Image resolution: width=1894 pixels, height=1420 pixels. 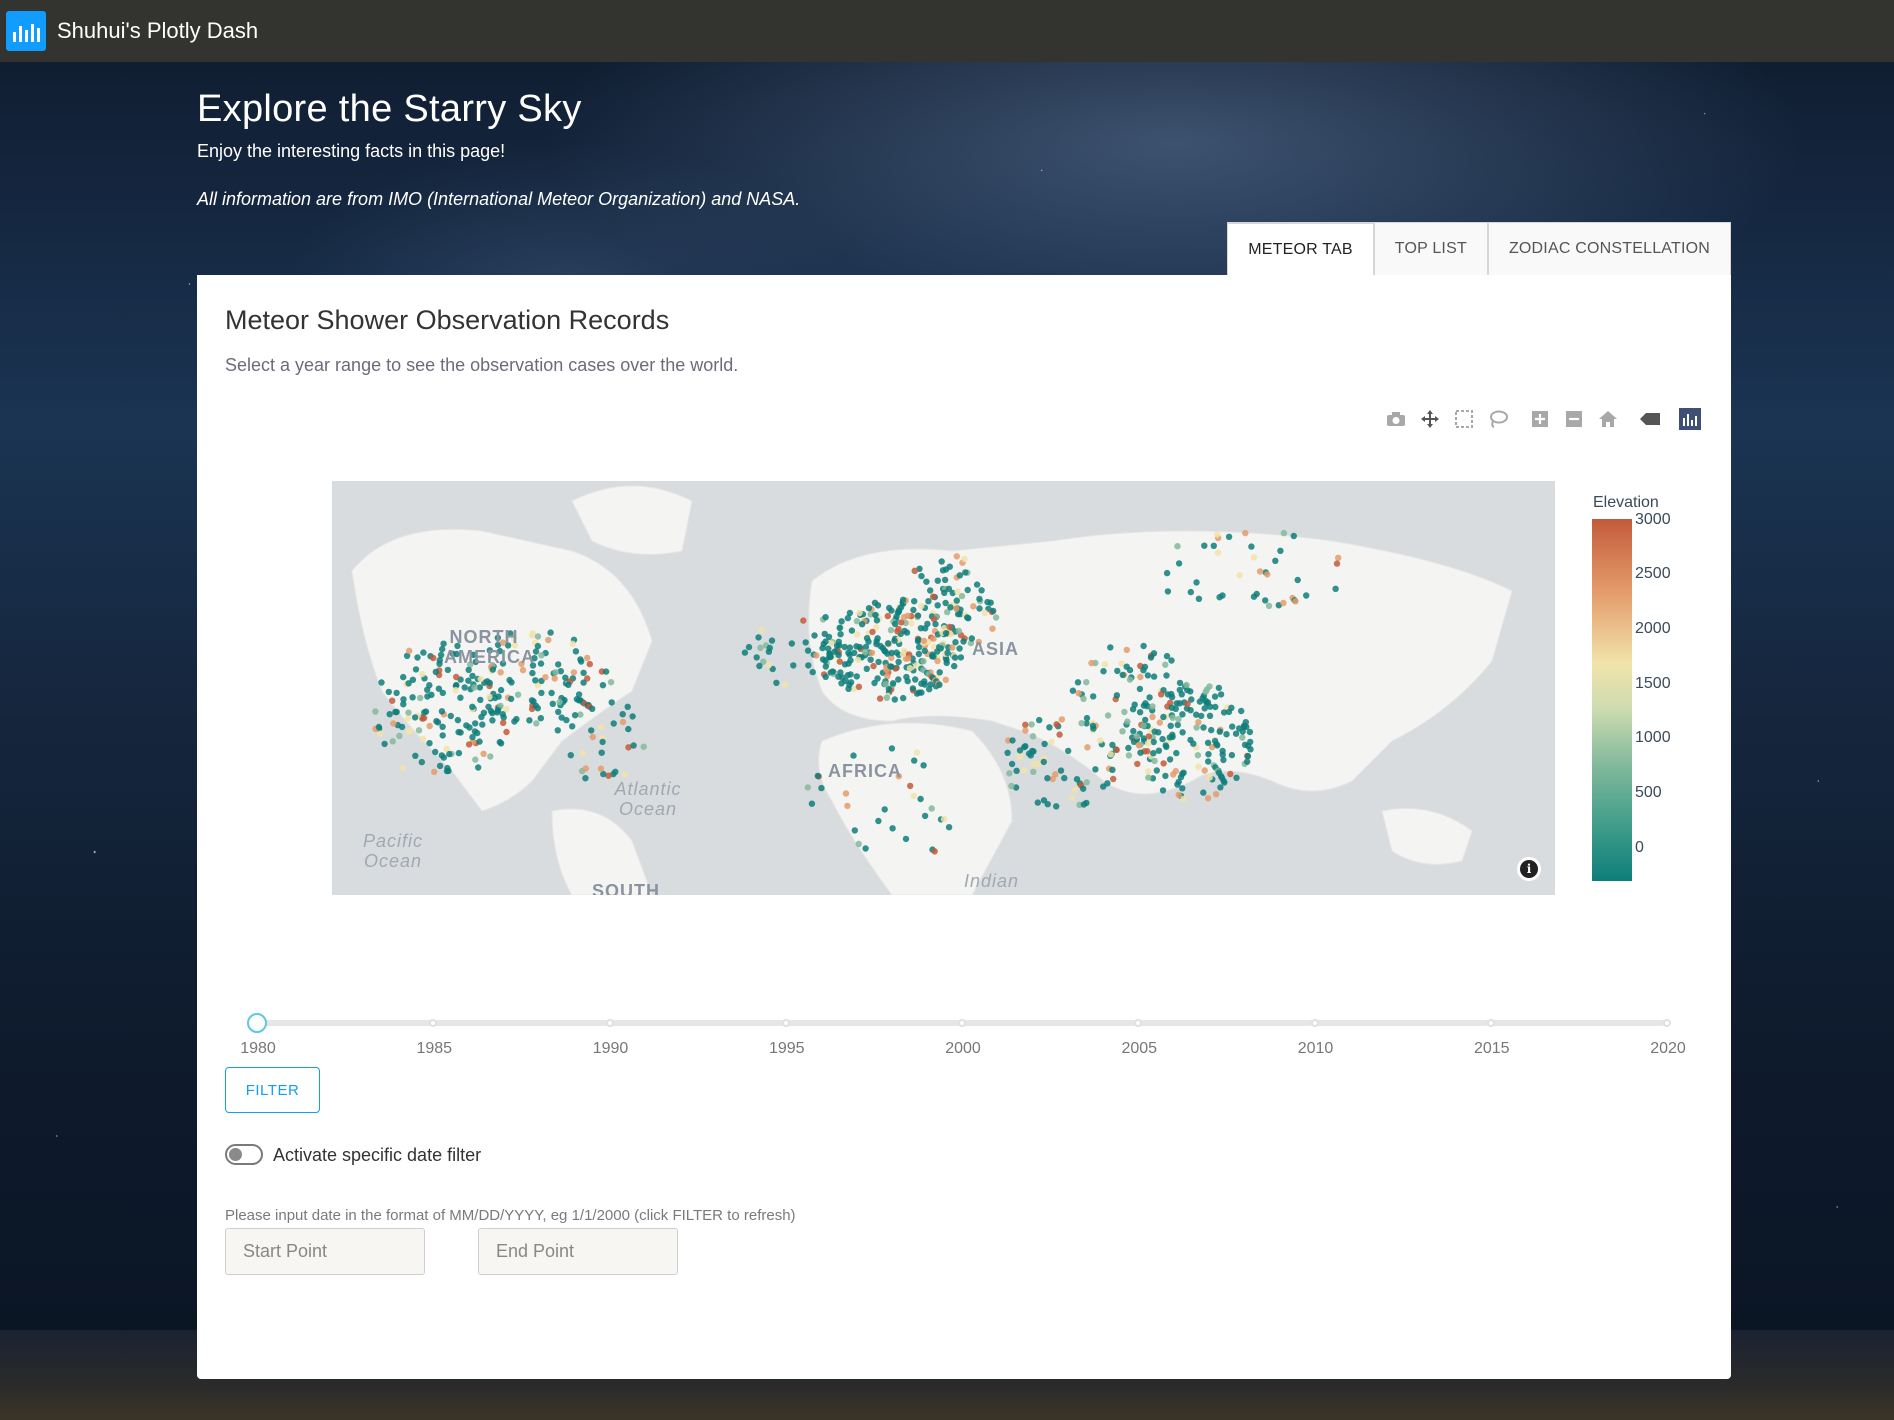 I want to click on end-date-input, so click(x=578, y=1251).